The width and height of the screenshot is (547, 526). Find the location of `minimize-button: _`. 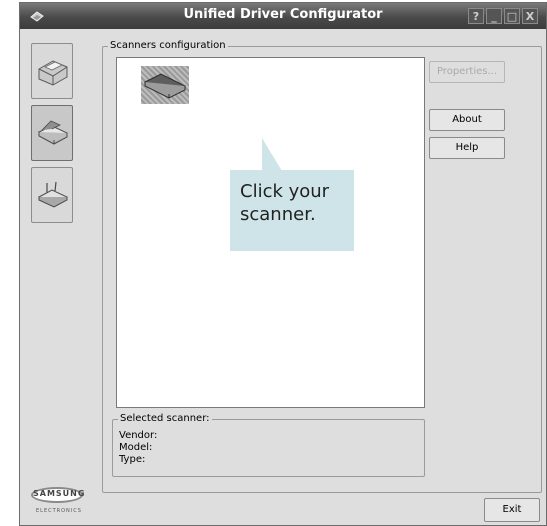

minimize-button: _ is located at coordinates (494, 16).